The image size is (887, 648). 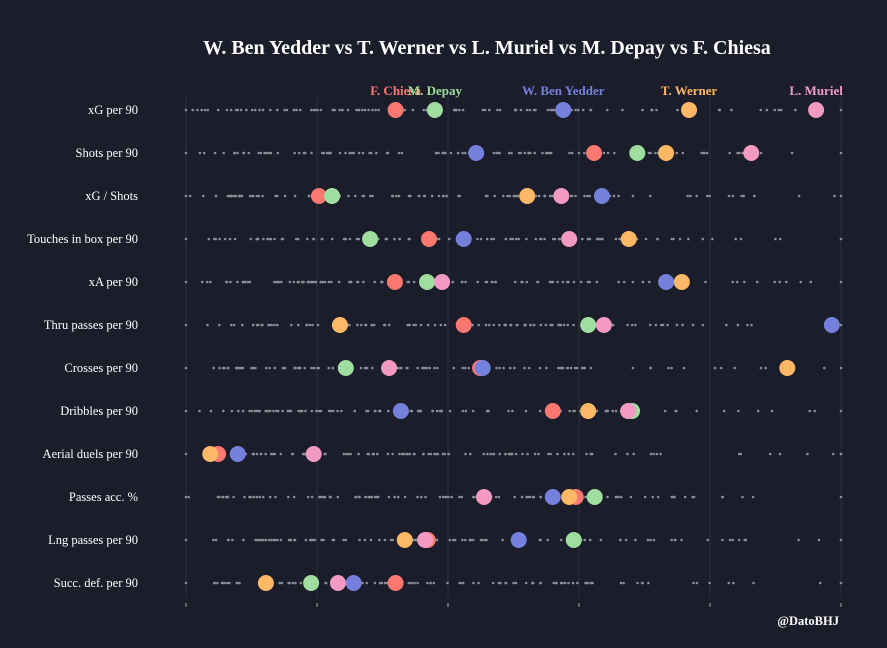 What do you see at coordinates (689, 90) in the screenshot?
I see `player-label: T. Werner` at bounding box center [689, 90].